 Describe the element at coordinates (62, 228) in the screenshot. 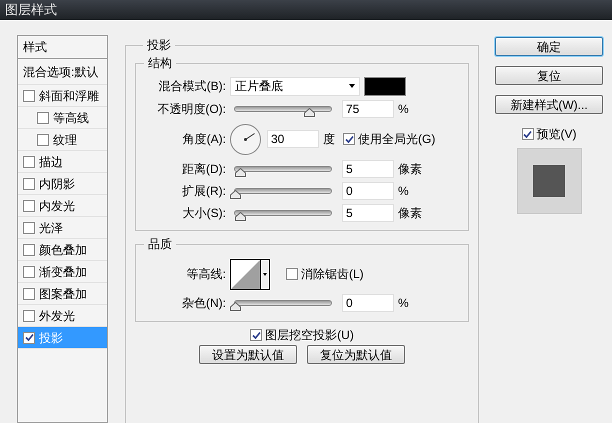

I see `style-item: 光泽` at that location.